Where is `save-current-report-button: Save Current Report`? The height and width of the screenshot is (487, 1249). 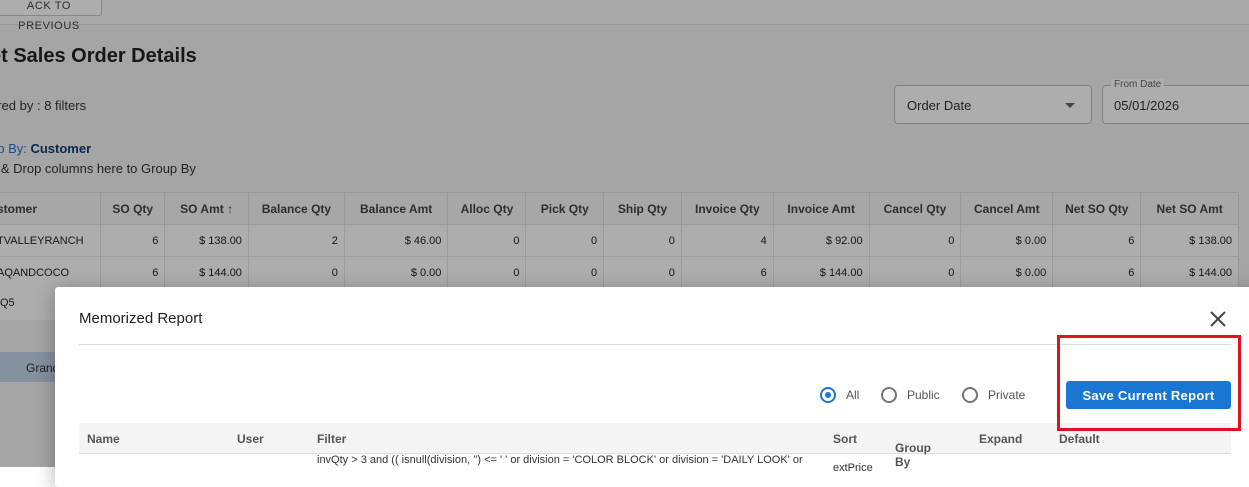
save-current-report-button: Save Current Report is located at coordinates (1148, 395).